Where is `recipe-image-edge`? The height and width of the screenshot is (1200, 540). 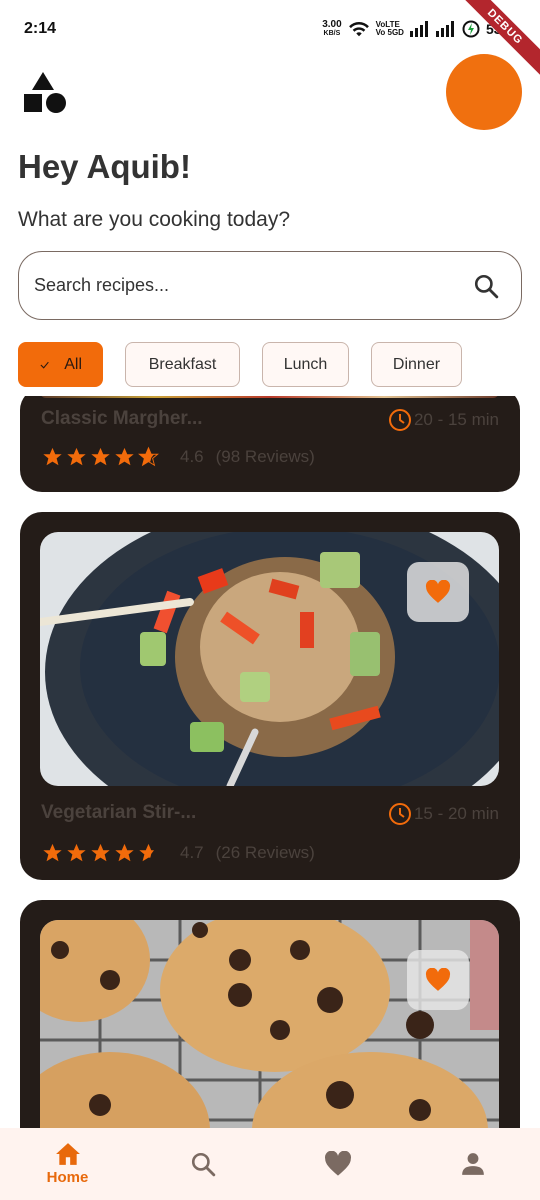 recipe-image-edge is located at coordinates (269, 397).